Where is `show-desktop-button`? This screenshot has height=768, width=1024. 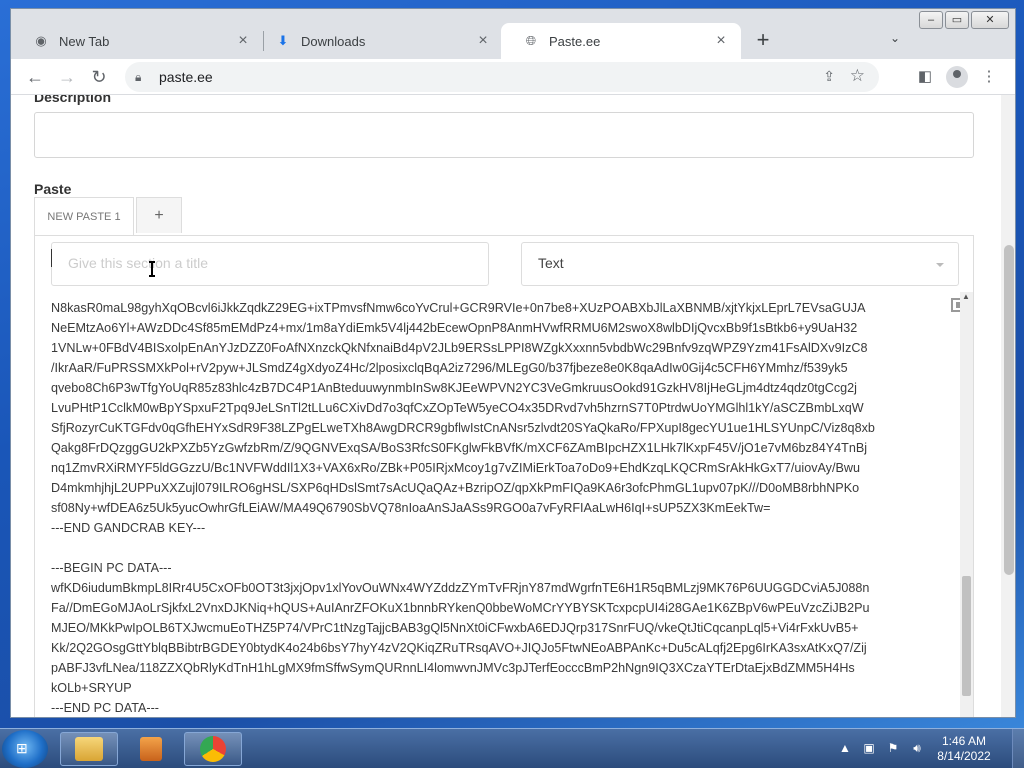
show-desktop-button is located at coordinates (1018, 748).